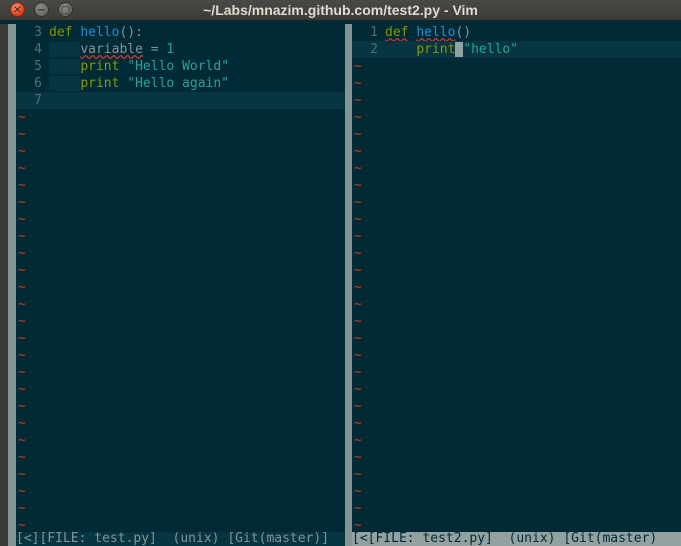 This screenshot has height=546, width=681. Describe the element at coordinates (463, 32) in the screenshot. I see `code-token: ()` at that location.